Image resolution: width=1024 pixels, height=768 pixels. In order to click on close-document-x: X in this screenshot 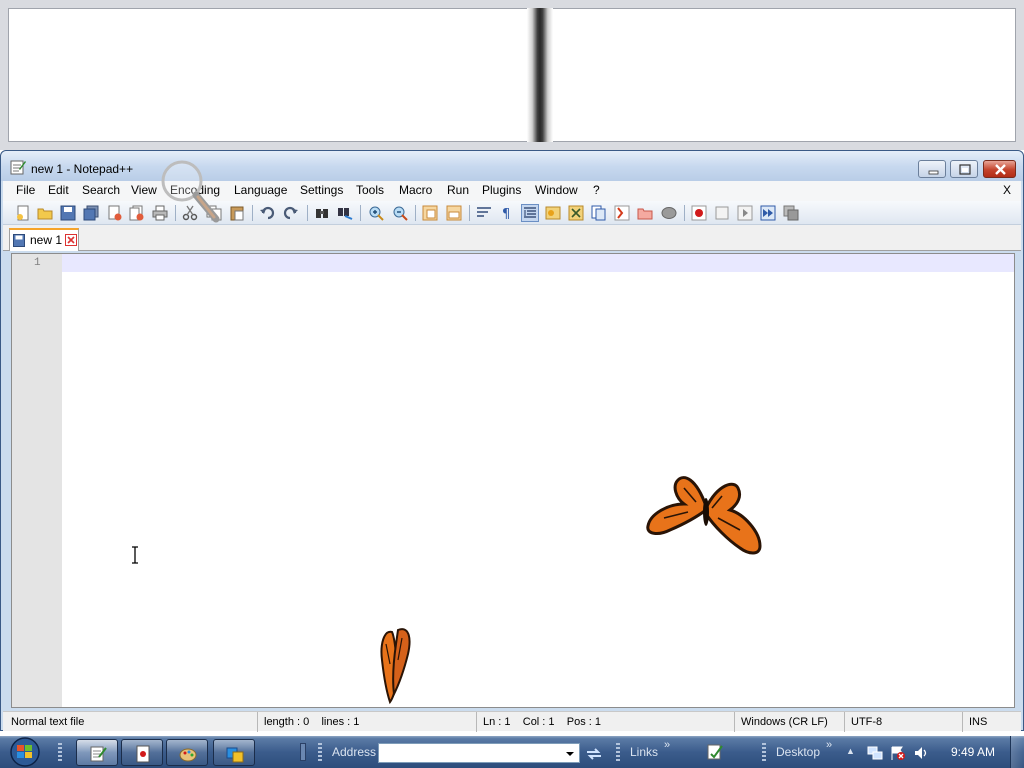, I will do `click(1007, 190)`.